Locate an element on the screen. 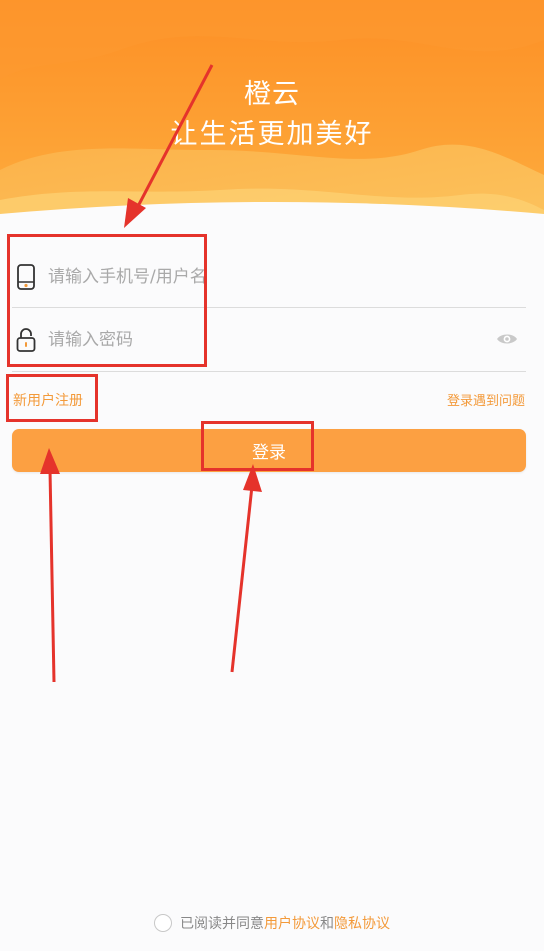  agreement-row: 已阅读并同意用户协议和隐私协议 is located at coordinates (272, 923).